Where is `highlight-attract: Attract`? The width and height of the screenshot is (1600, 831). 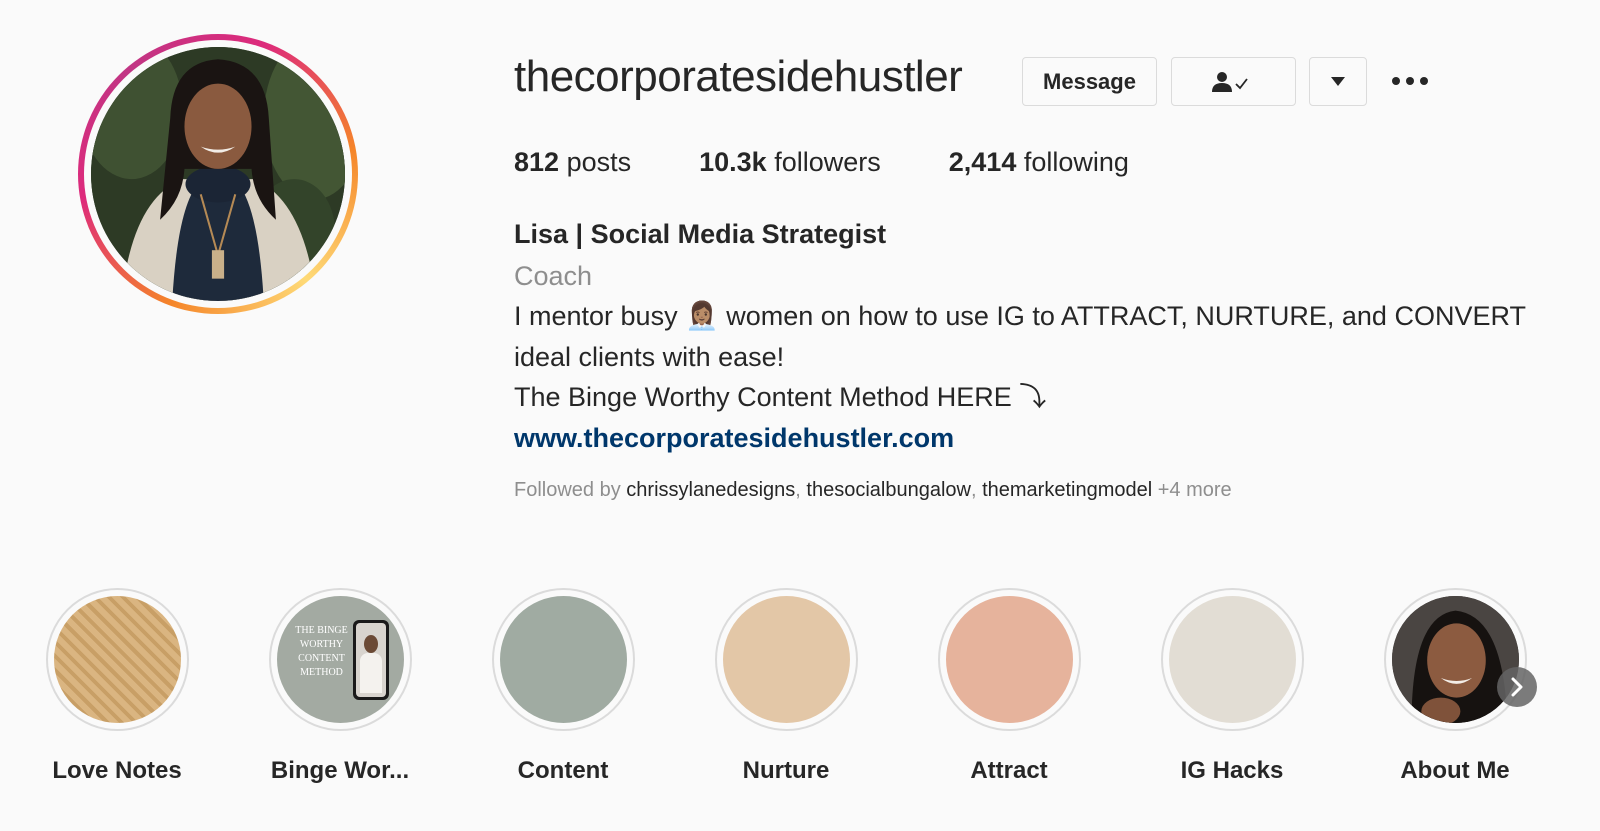 highlight-attract: Attract is located at coordinates (1009, 686).